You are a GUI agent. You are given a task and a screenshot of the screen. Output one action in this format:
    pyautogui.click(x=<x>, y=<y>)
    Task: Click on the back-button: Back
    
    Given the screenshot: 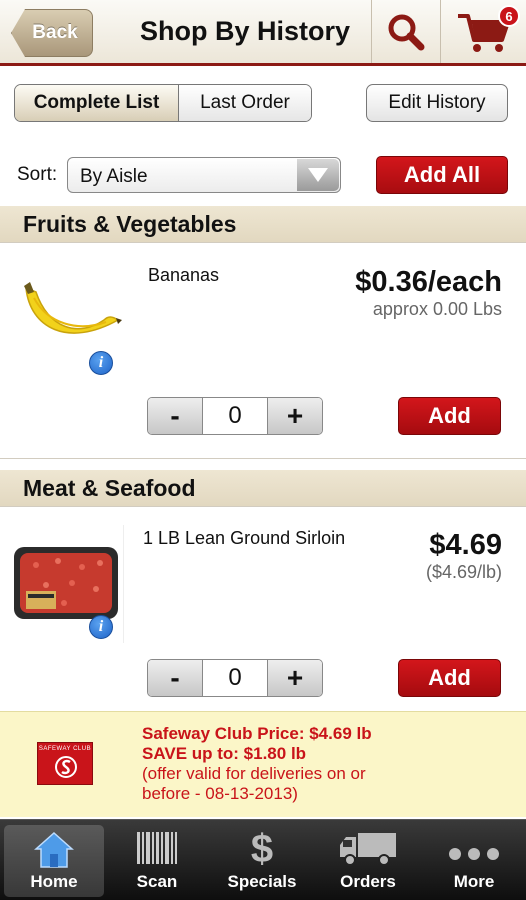 What is the action you would take?
    pyautogui.click(x=52, y=33)
    